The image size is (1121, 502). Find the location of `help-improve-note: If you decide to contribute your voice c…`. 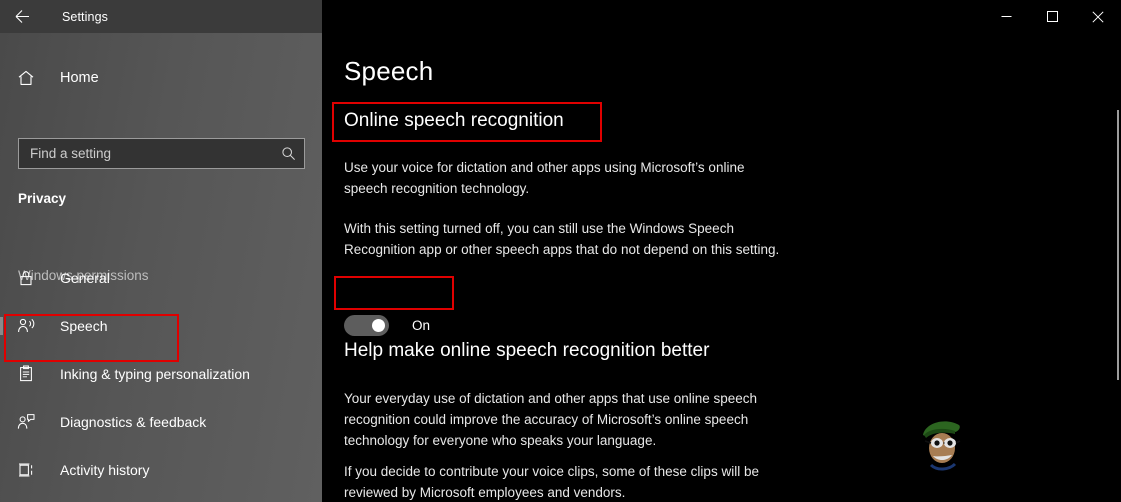

help-improve-note: If you decide to contribute your voice c… is located at coordinates (551, 482).